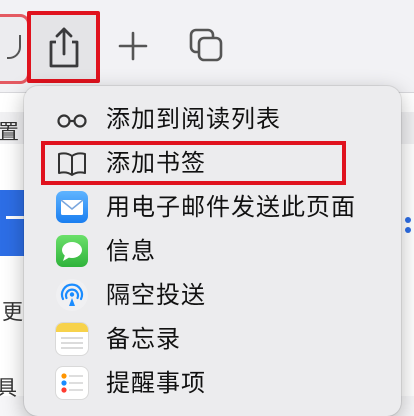 The image size is (414, 416). What do you see at coordinates (72, 383) in the screenshot?
I see `reminders-icon` at bounding box center [72, 383].